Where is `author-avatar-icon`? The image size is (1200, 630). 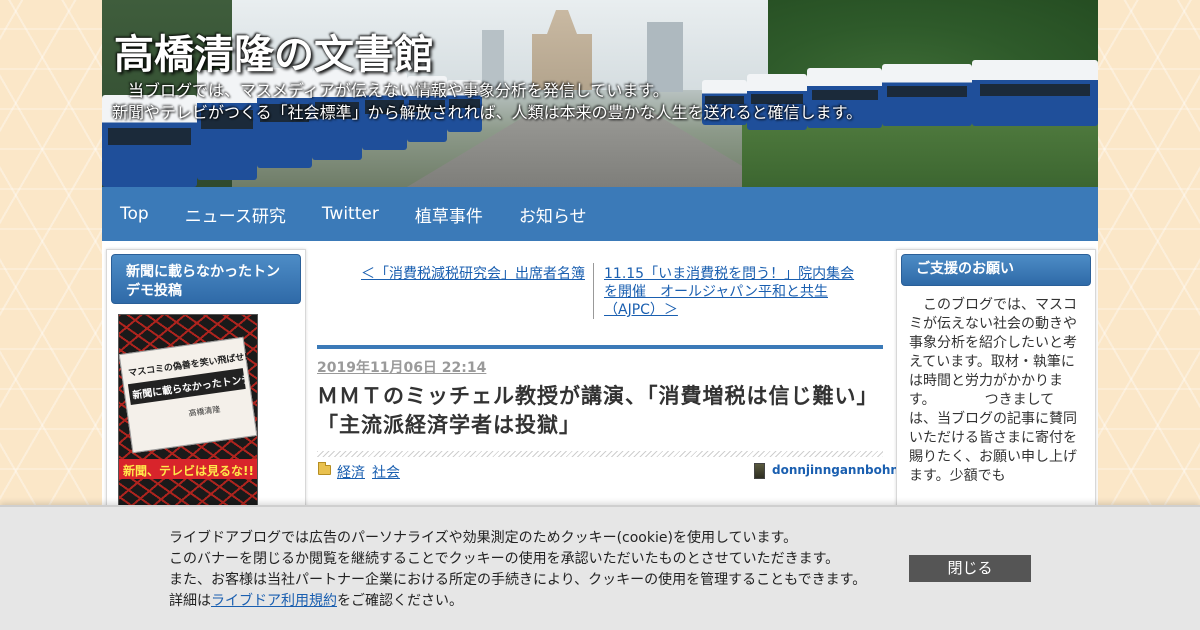
author-avatar-icon is located at coordinates (759, 471).